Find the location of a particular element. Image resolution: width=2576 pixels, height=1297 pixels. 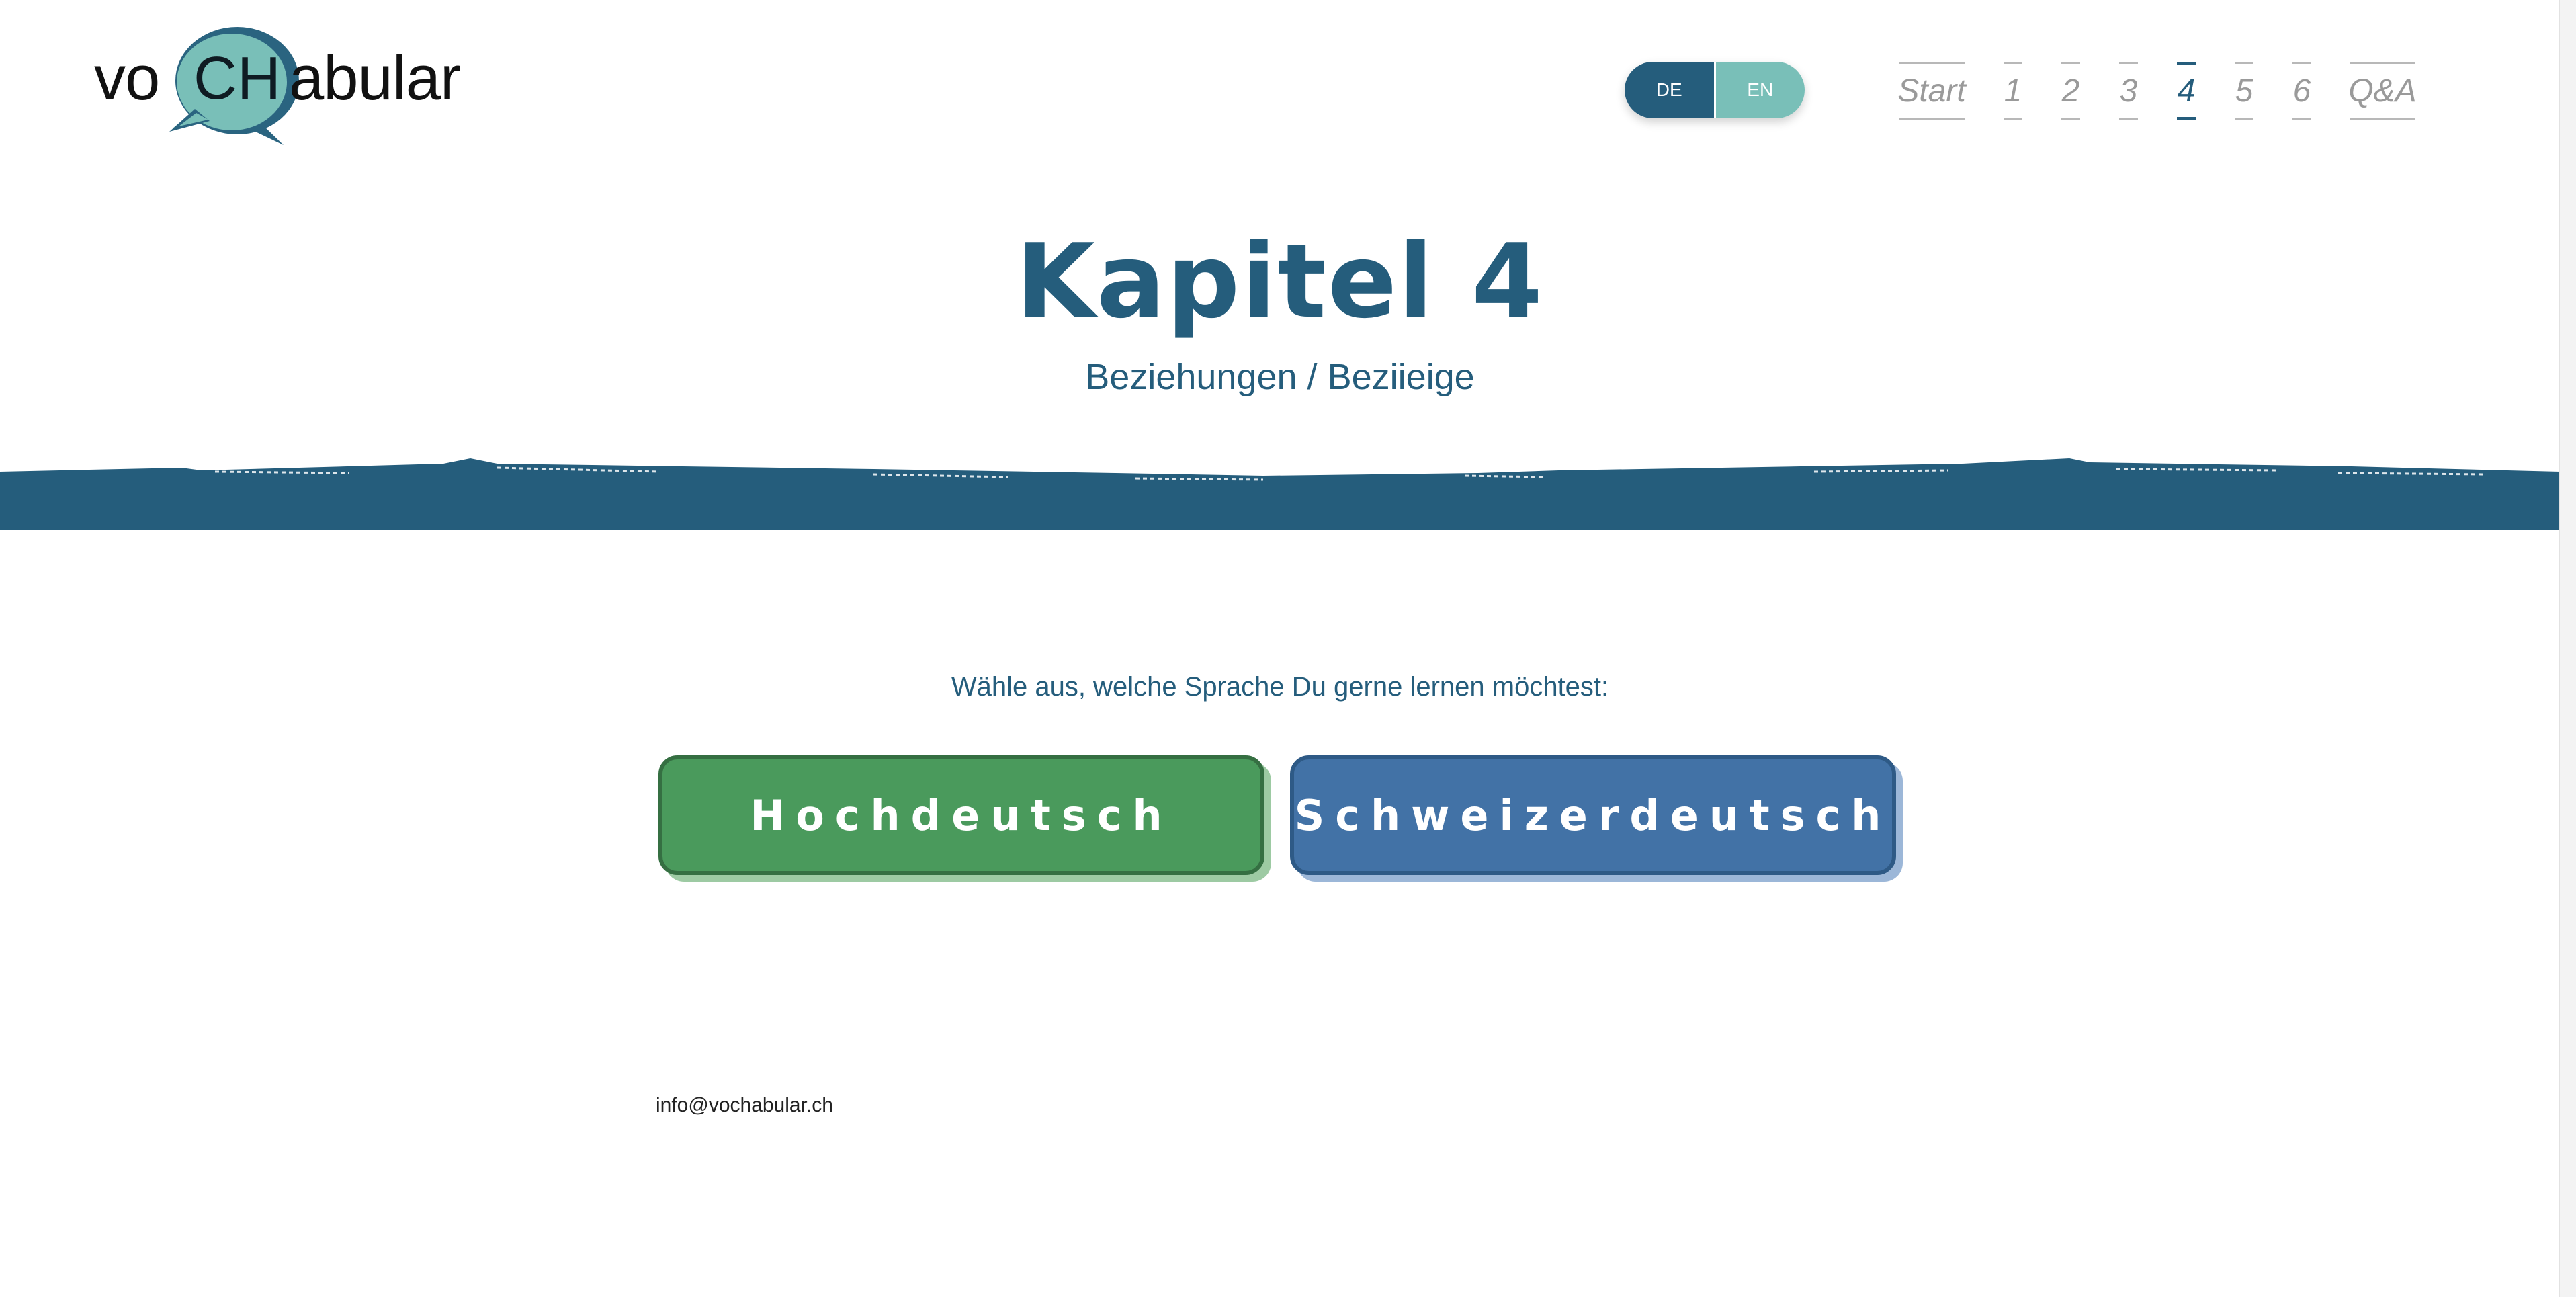

chapter-nav: Start 1 2 3 4 5 6 Q&A is located at coordinates (2157, 91).